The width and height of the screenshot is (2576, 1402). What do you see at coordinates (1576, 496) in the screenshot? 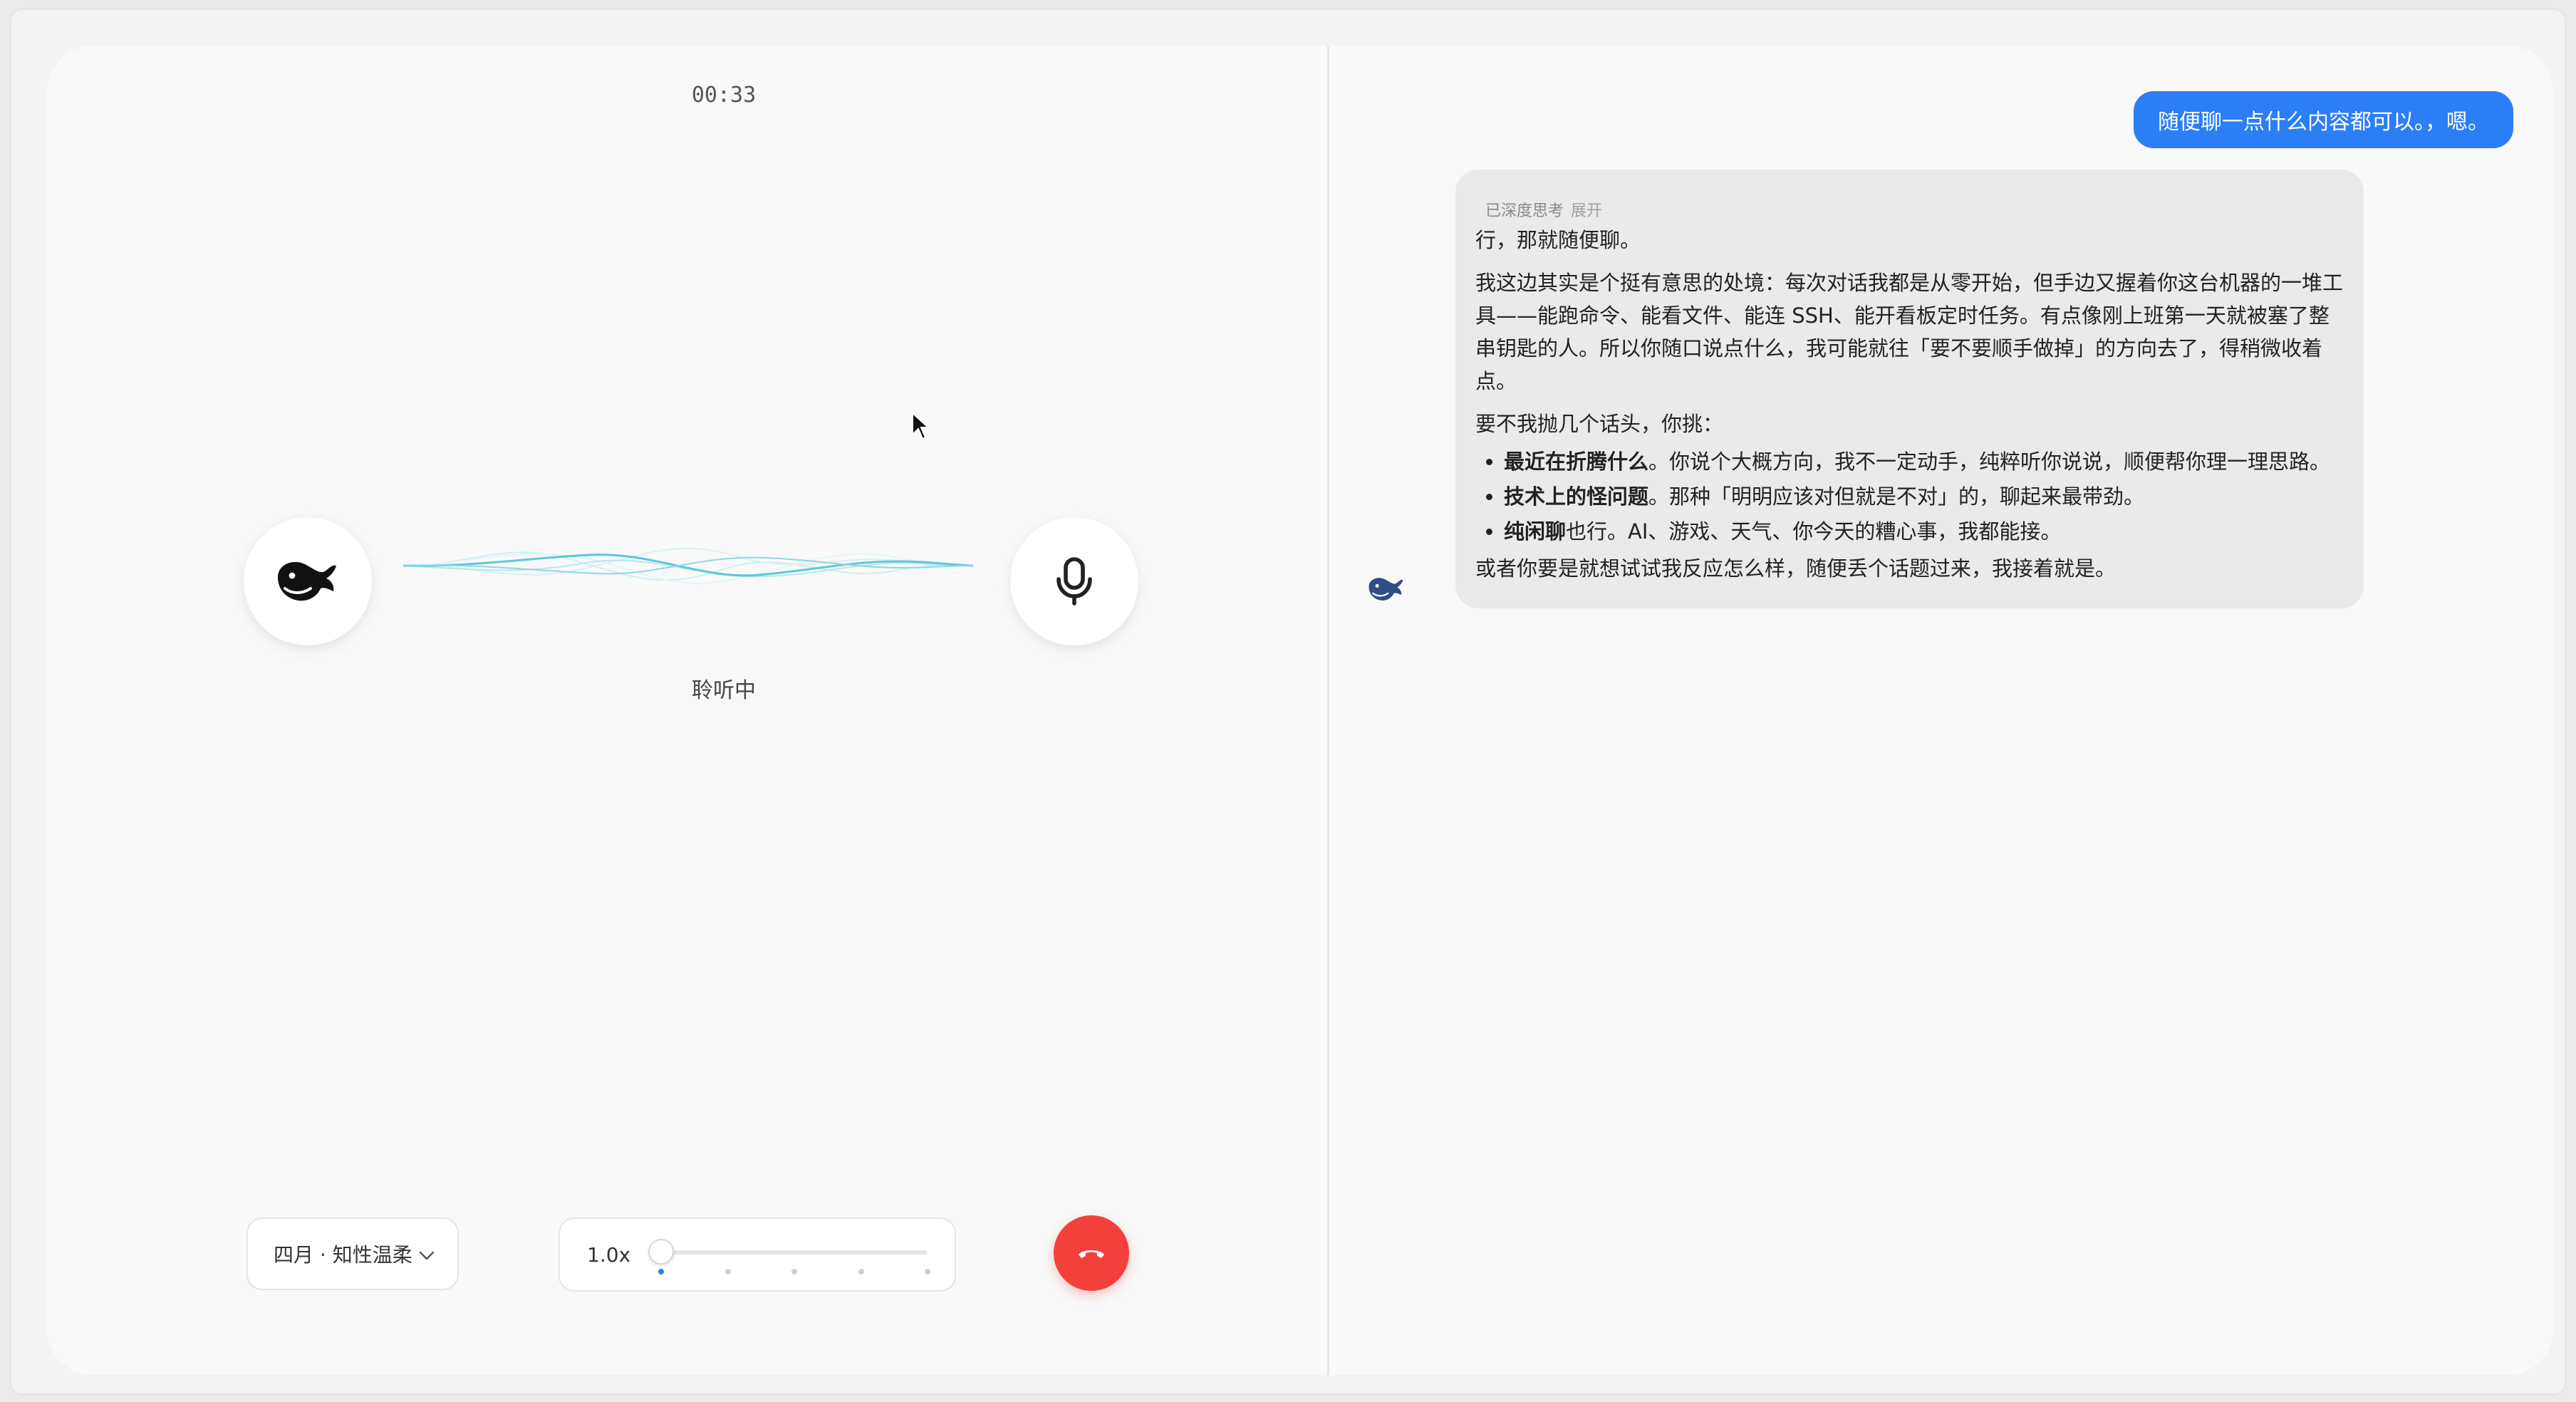
I see `topic-title: 技术上的怪问题` at bounding box center [1576, 496].